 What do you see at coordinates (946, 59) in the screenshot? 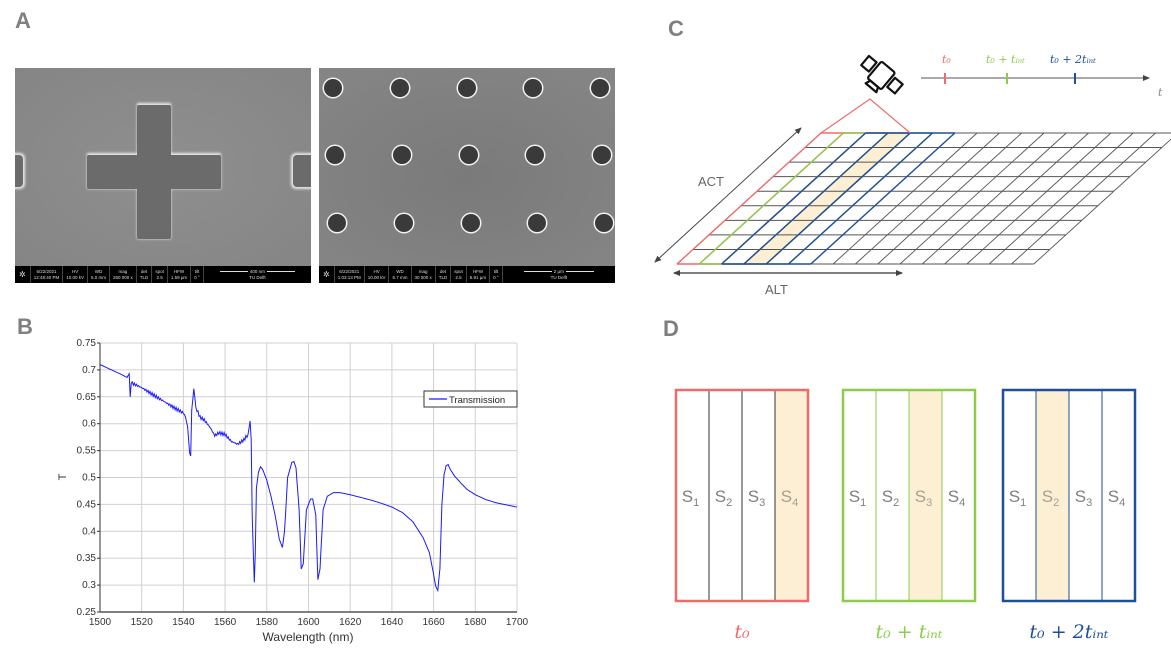
I see `time-label-t0: t₀` at bounding box center [946, 59].